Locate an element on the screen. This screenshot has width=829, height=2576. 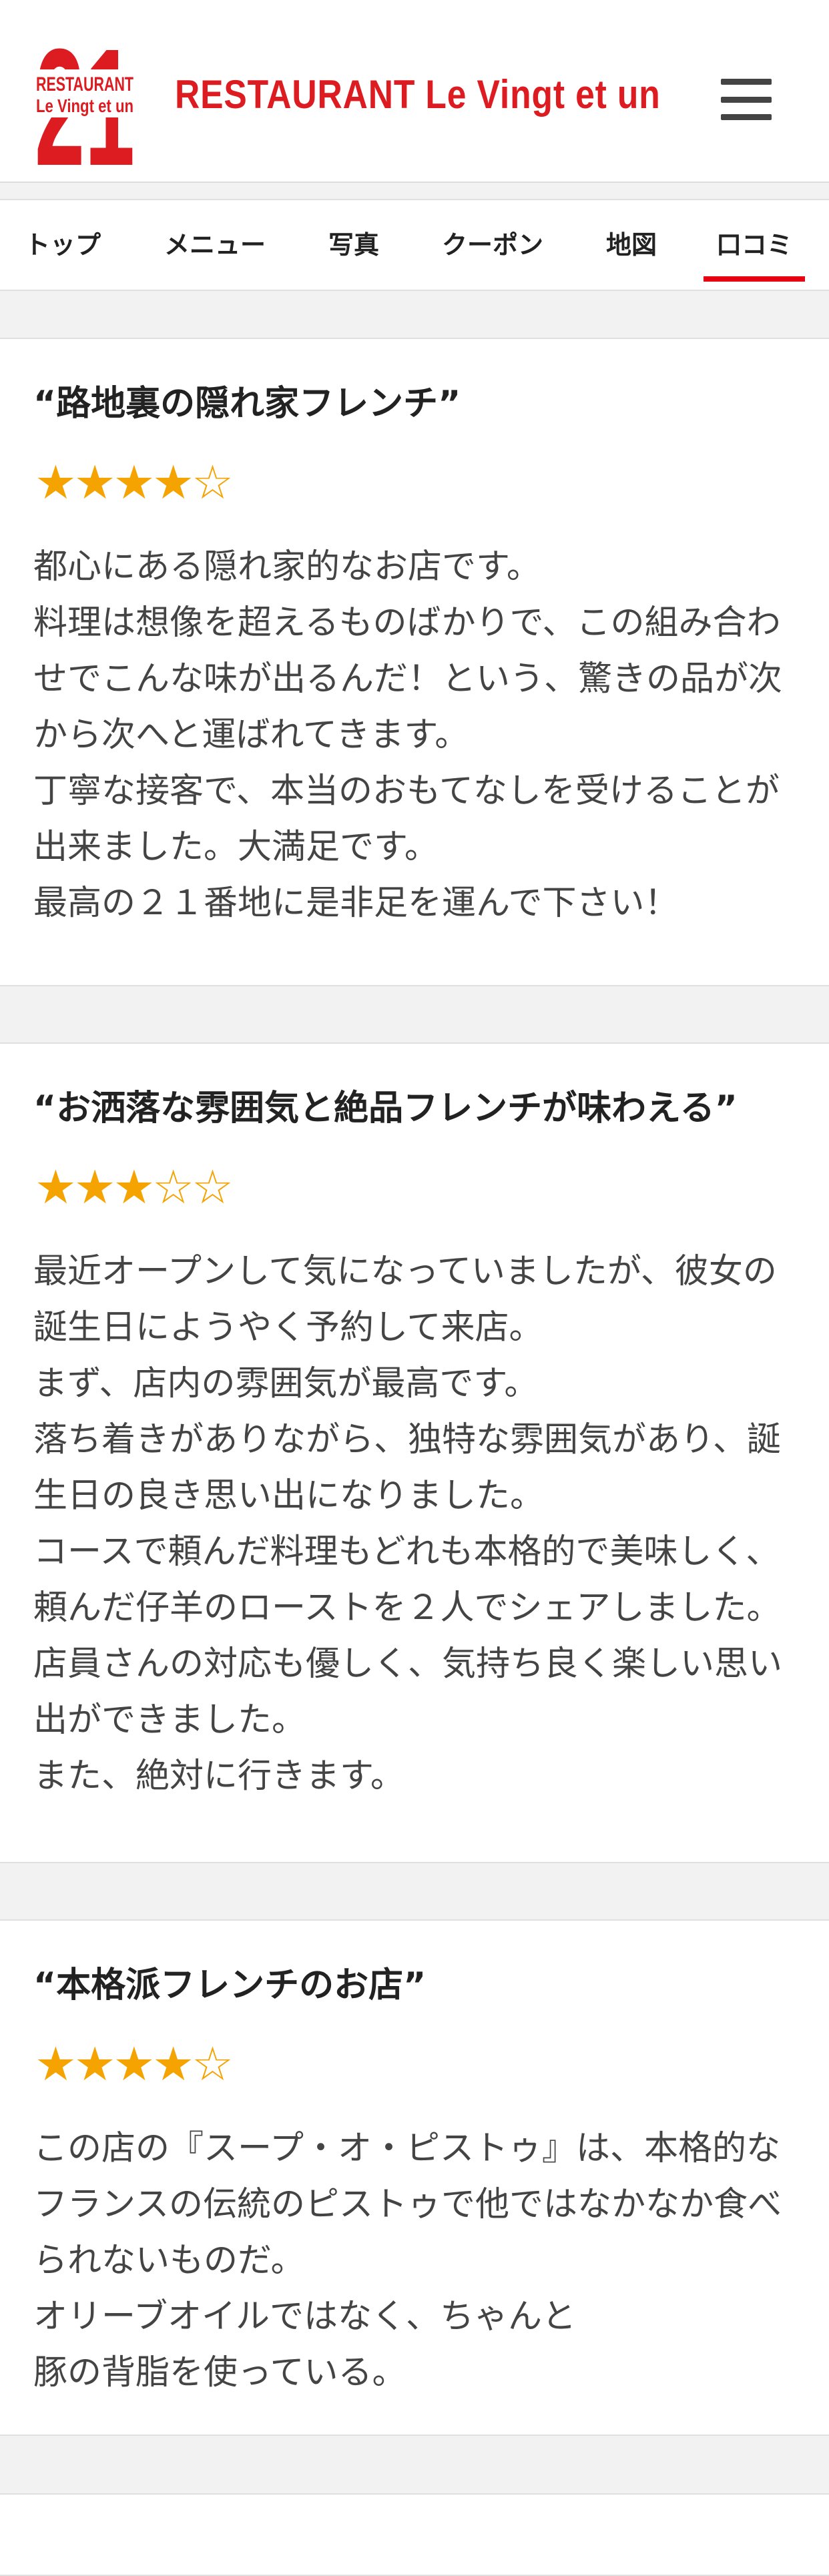
tab-coupon: クーポン is located at coordinates (493, 245).